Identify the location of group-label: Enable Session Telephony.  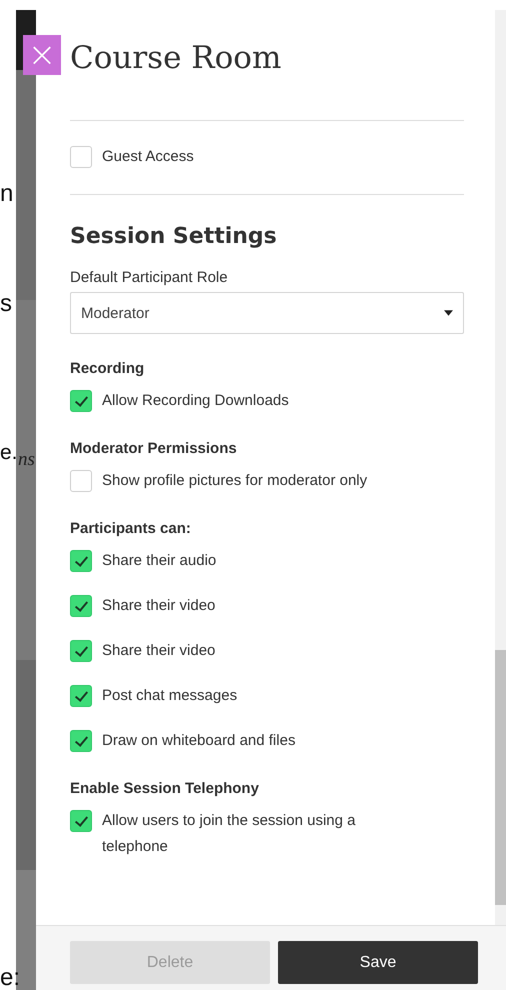
(165, 789).